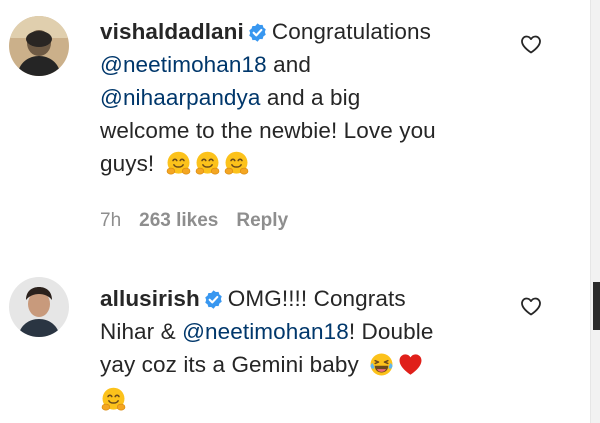 Image resolution: width=600 pixels, height=423 pixels. I want to click on comment-line: allusirish OMG!!!! Congrats, so click(266, 298).